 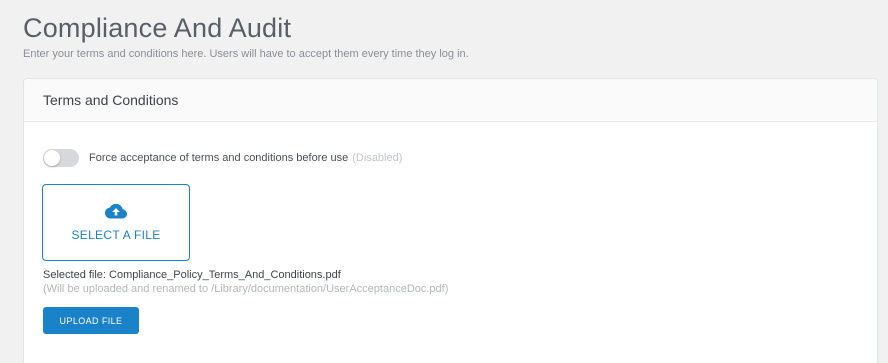 I want to click on select-file-label: SELECT A FILE, so click(x=116, y=235).